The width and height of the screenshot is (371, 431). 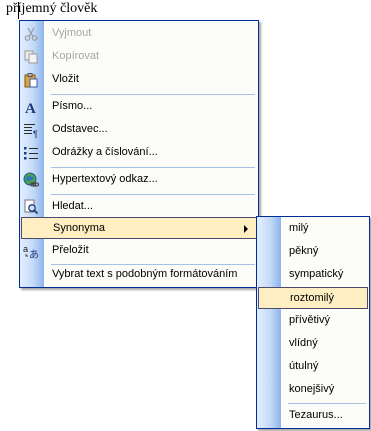 I want to click on scissors-icon, so click(x=31, y=34).